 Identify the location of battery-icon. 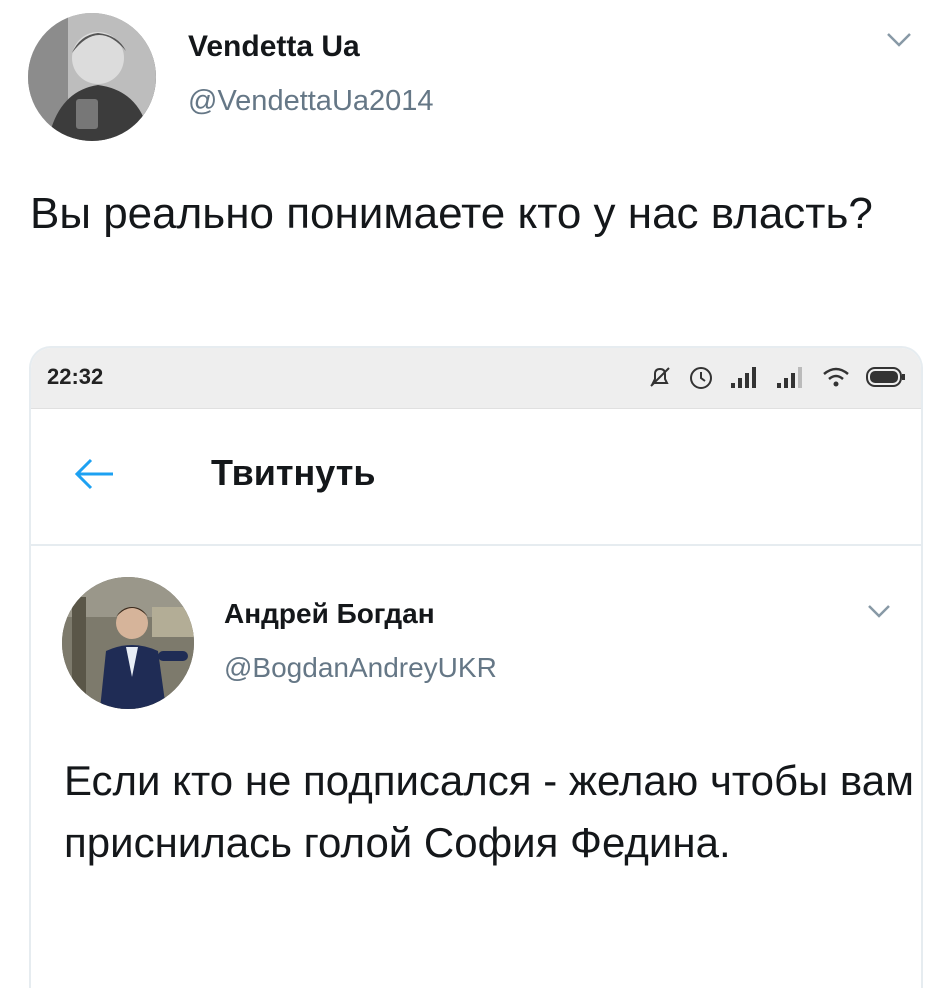
(885, 377).